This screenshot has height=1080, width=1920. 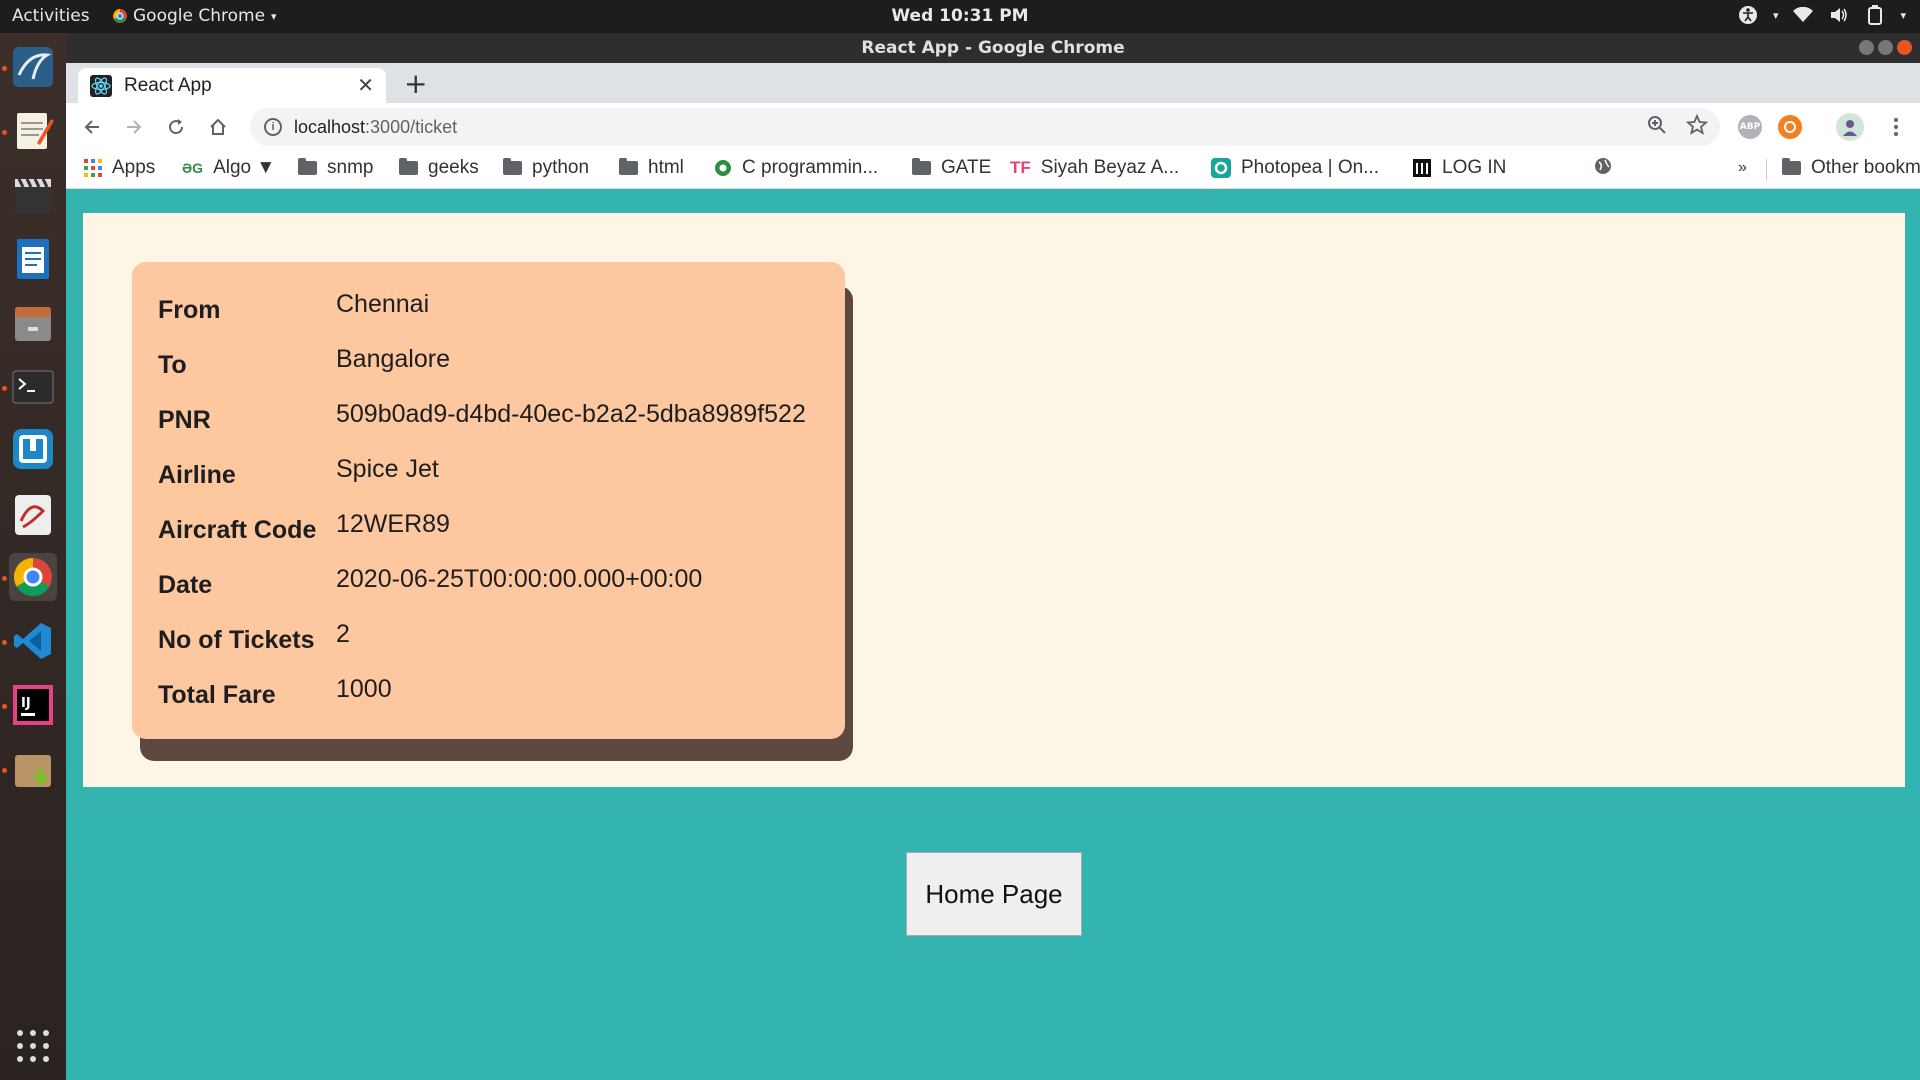 What do you see at coordinates (1904, 47) in the screenshot?
I see `close-window-button` at bounding box center [1904, 47].